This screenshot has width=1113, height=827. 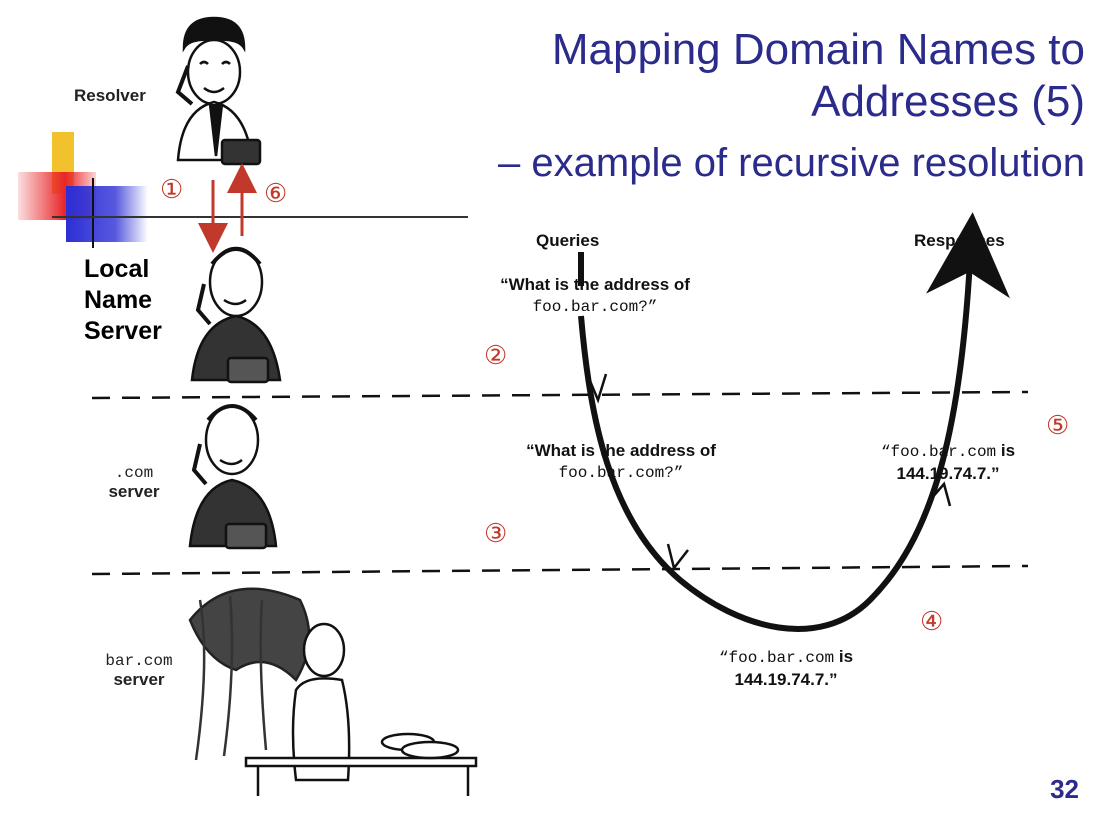 I want to click on page-number: 32, so click(x=1064, y=789).